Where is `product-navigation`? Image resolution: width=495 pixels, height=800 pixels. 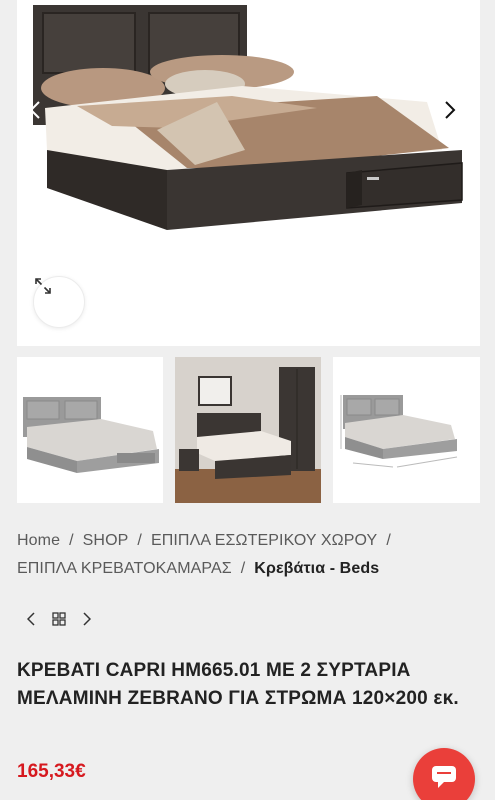
product-navigation is located at coordinates (62, 619).